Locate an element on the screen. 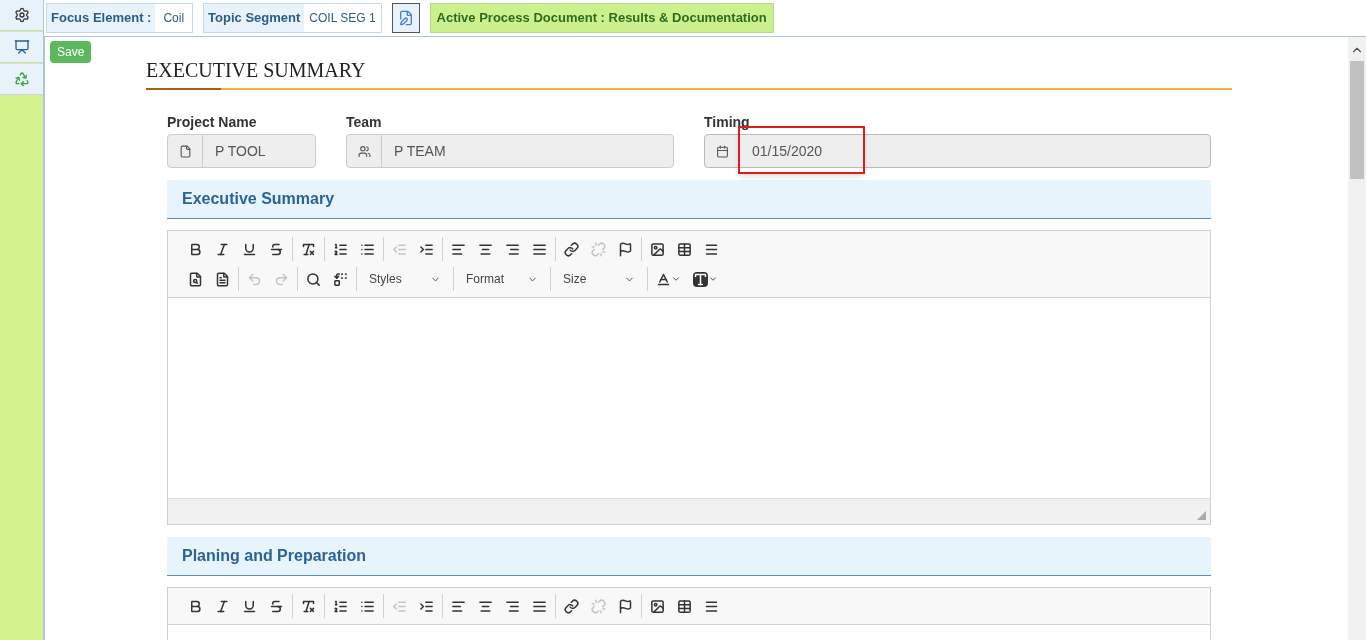 This screenshot has height=640, width=1366. input-field: 01/15/2020 is located at coordinates (957, 151).